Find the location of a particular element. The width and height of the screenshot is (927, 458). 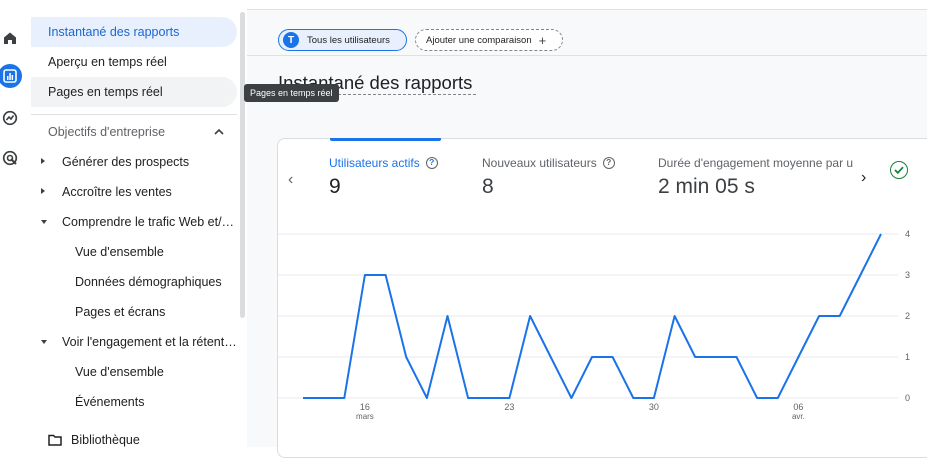

nav-item-label: Pages en temps réel is located at coordinates (105, 92).